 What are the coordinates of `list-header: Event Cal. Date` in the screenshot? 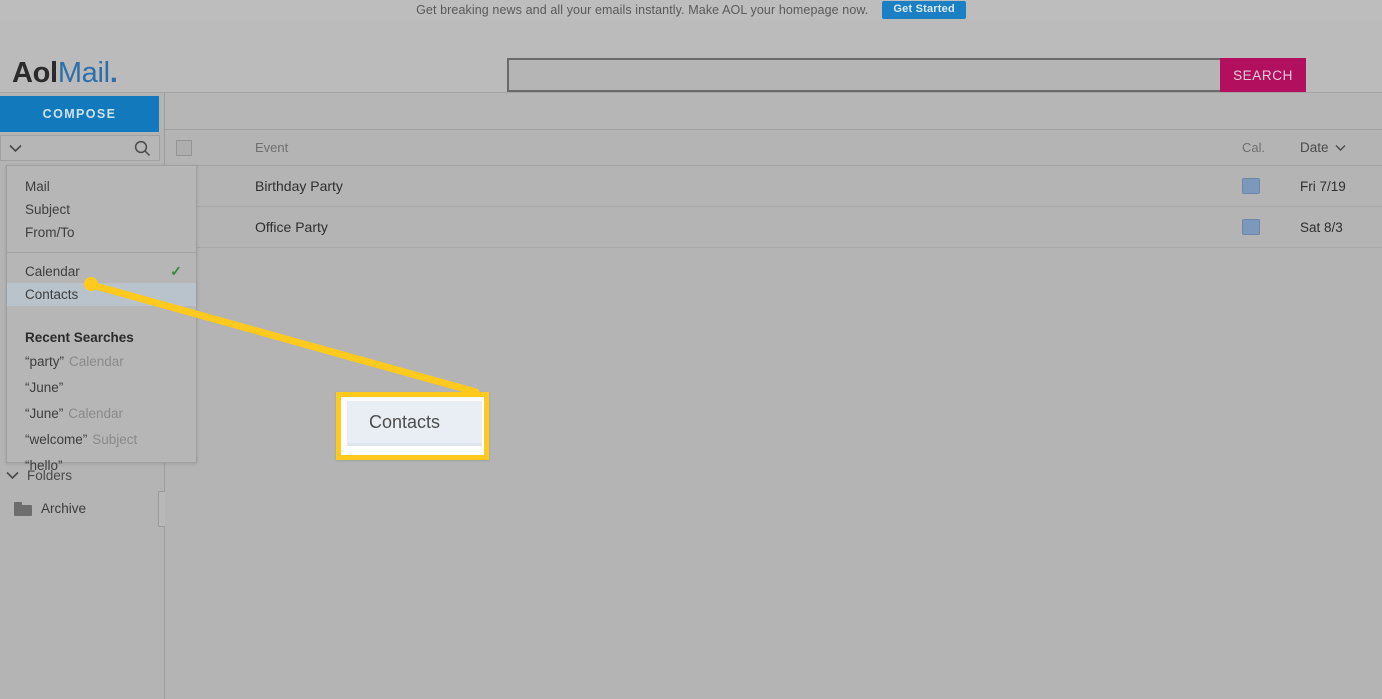 It's located at (773, 148).